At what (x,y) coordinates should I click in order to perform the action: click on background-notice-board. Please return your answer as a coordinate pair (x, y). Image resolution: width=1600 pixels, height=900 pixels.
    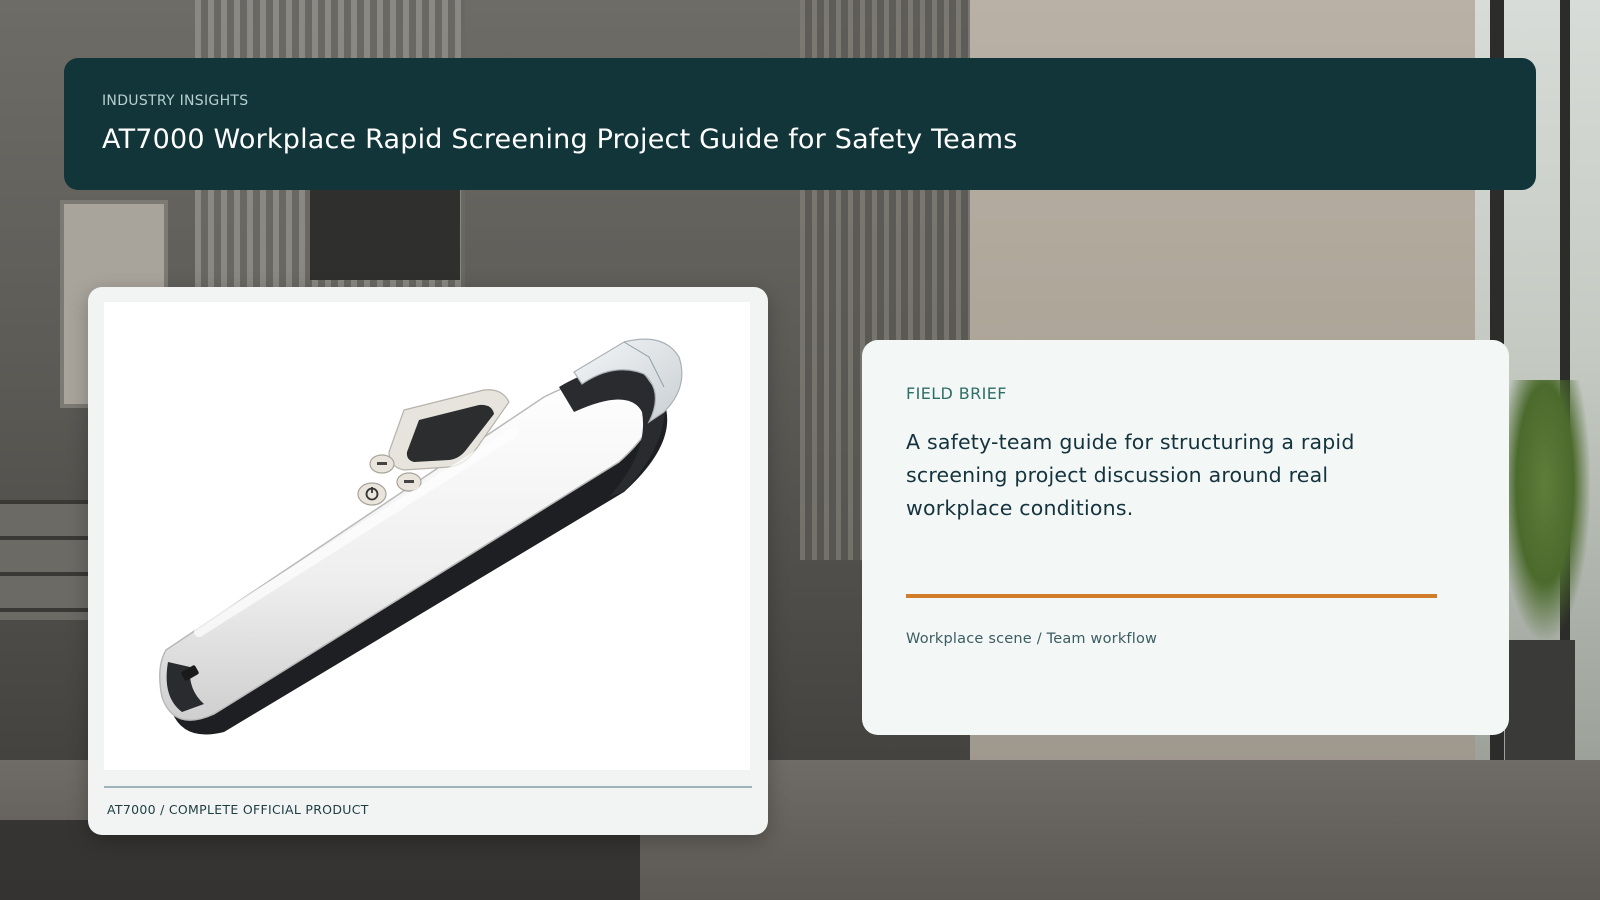
    Looking at the image, I should click on (385, 235).